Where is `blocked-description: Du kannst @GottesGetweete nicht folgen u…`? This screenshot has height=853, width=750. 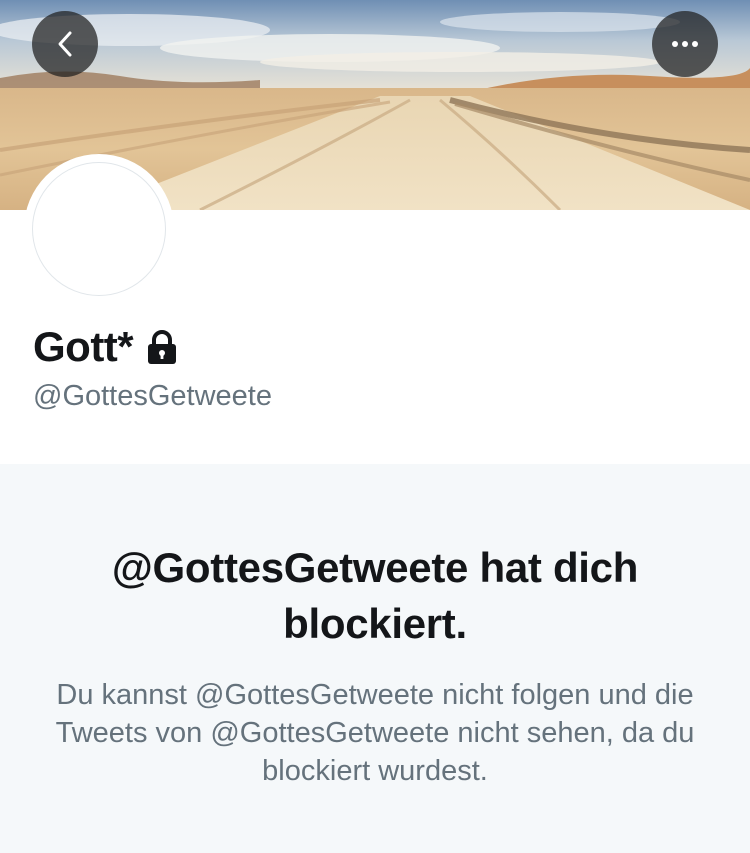
blocked-description: Du kannst @GottesGetweete nicht folgen u… is located at coordinates (375, 733).